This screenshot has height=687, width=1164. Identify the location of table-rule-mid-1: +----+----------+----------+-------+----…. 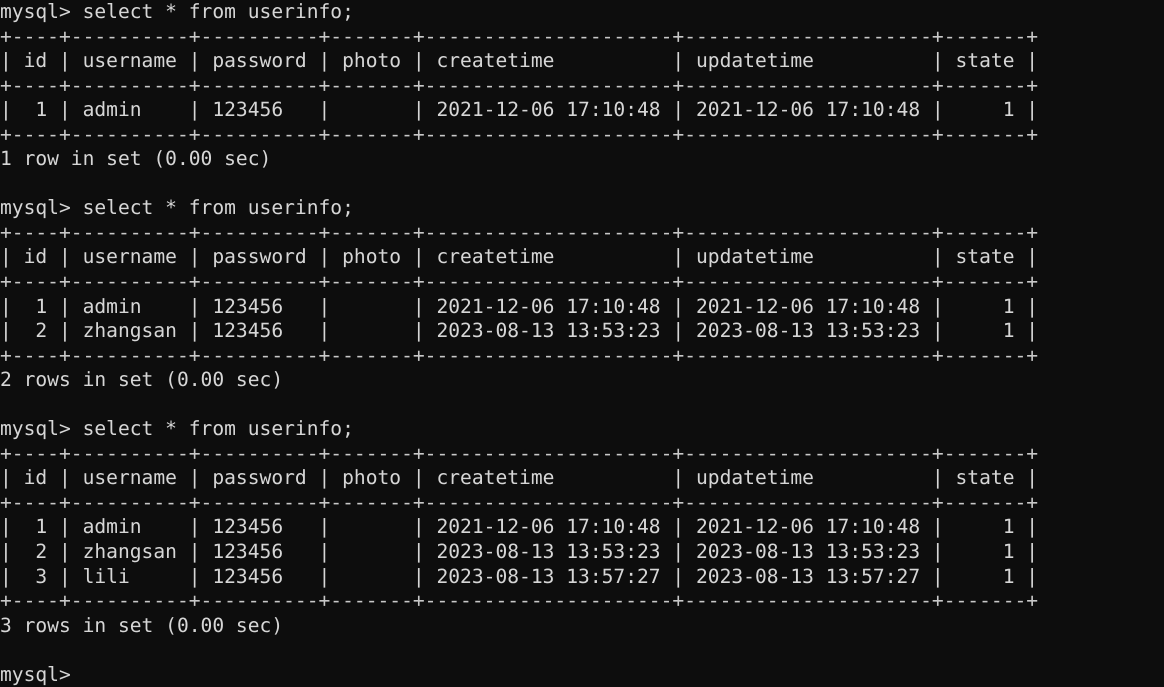
(519, 85).